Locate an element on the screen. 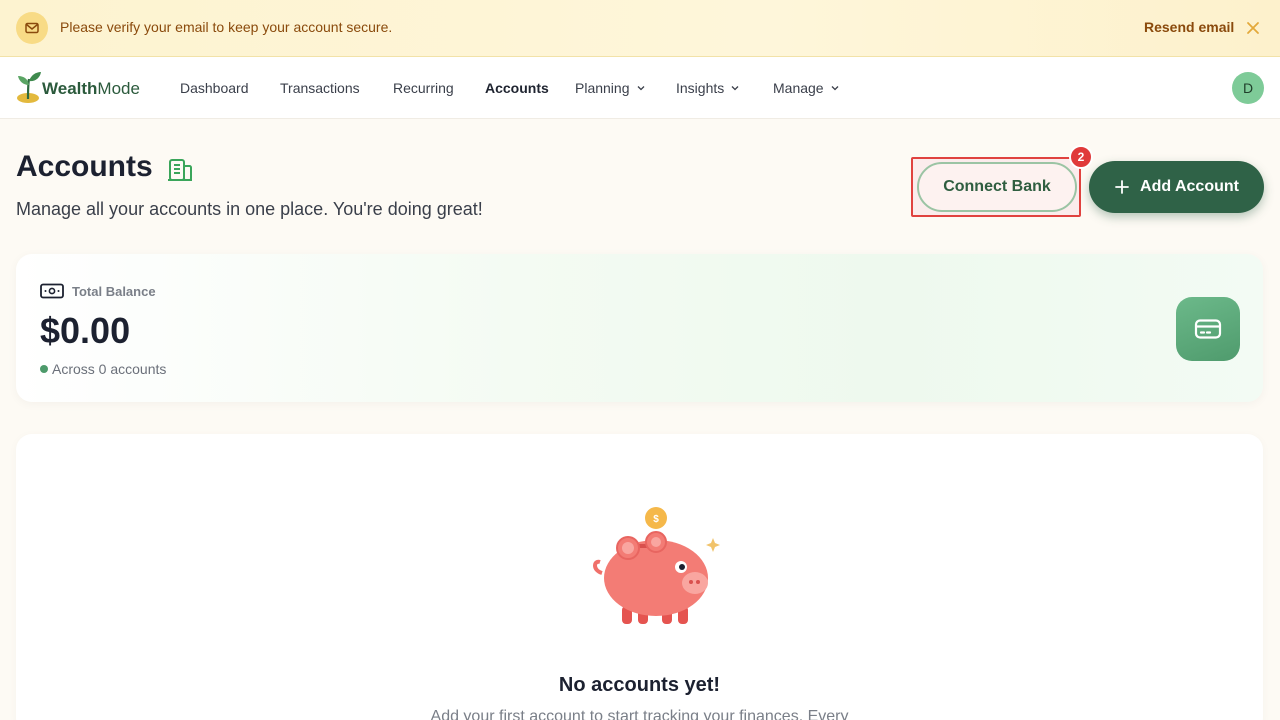  credit-card-button is located at coordinates (1208, 329).